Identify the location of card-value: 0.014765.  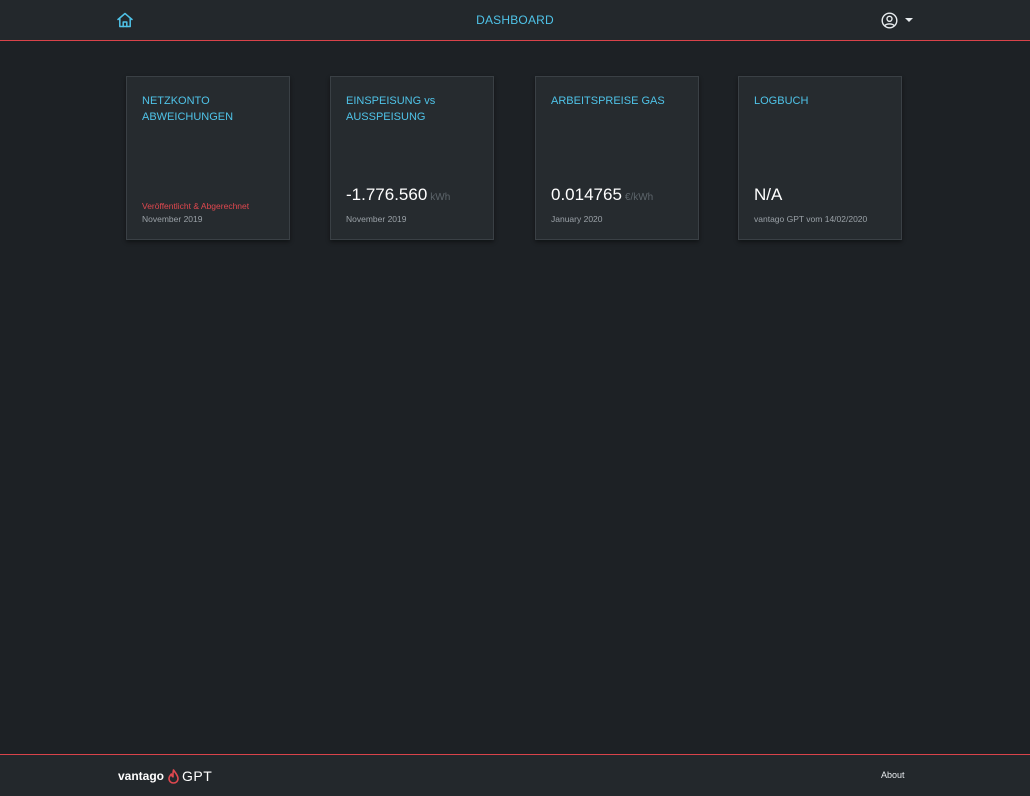
(586, 194).